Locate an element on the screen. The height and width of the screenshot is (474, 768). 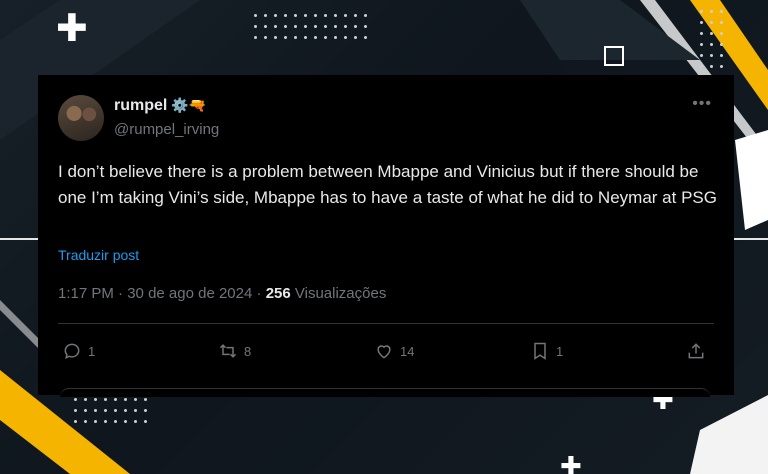
translate-post-link: Traduzir post is located at coordinates (98, 255).